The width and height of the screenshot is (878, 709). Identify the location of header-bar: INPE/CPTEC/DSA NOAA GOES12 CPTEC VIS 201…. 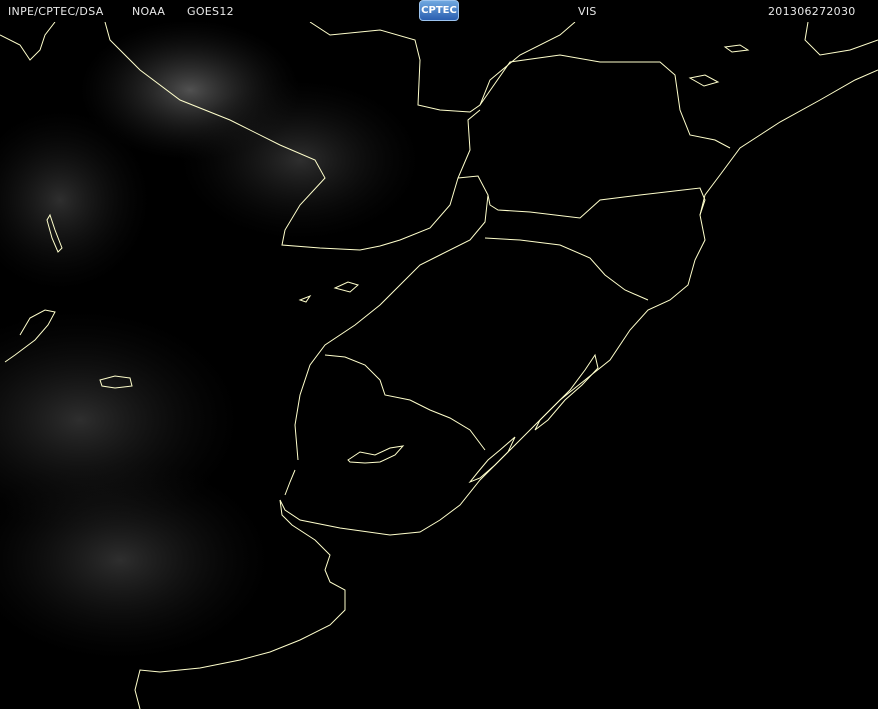
(439, 11).